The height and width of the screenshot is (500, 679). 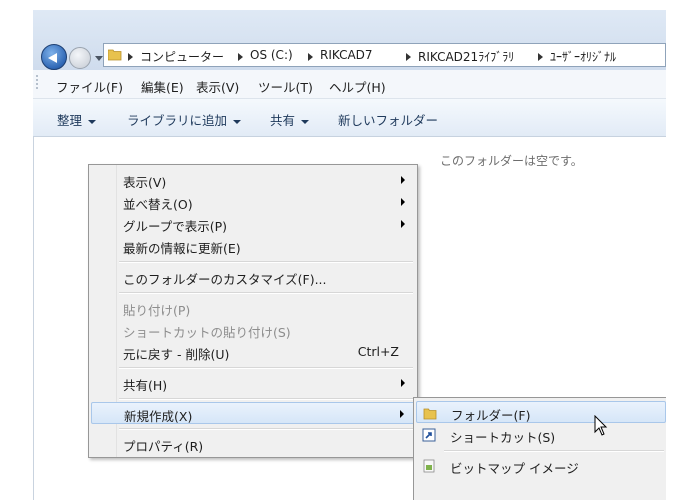 What do you see at coordinates (182, 248) in the screenshot?
I see `ctx-item-refresh-label: 最新の情報に更新(E)` at bounding box center [182, 248].